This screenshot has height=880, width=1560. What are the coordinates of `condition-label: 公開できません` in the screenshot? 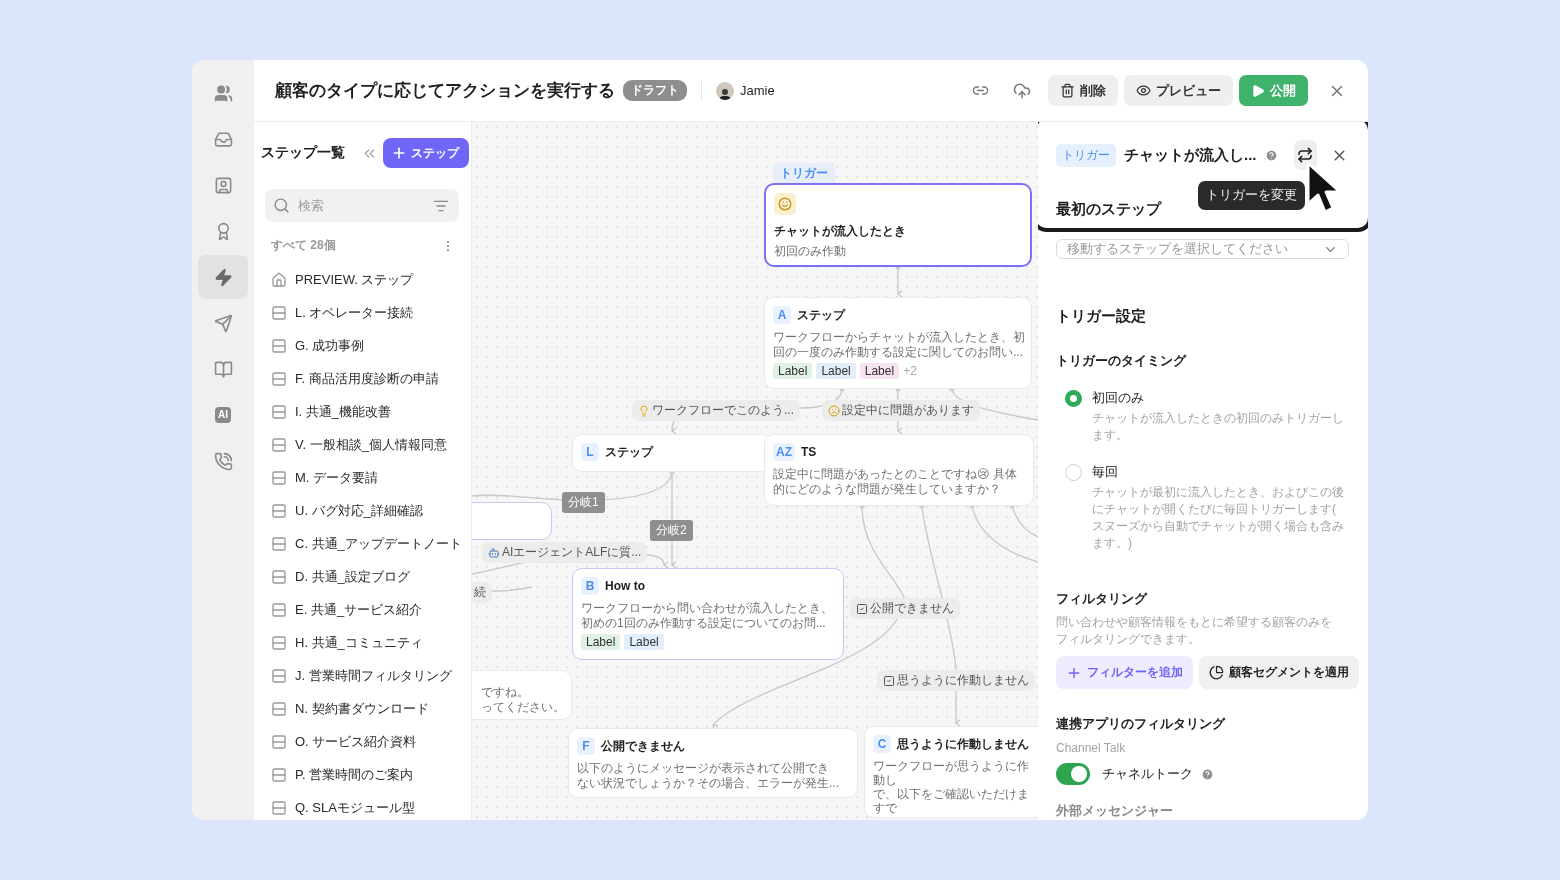 It's located at (905, 608).